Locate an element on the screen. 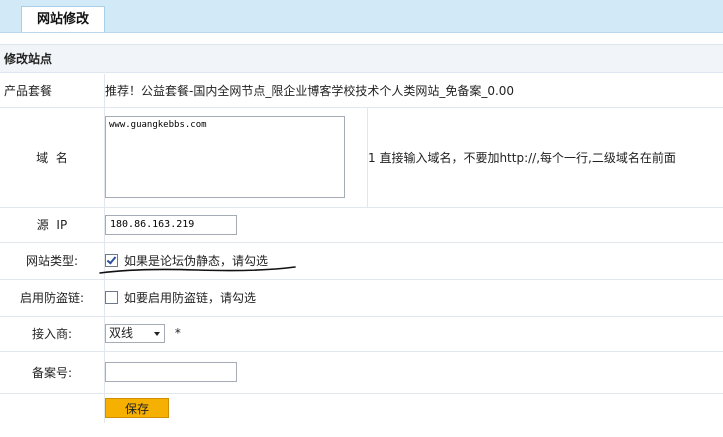 This screenshot has height=437, width=723. source-ip-row: 源 IP is located at coordinates (361, 225).